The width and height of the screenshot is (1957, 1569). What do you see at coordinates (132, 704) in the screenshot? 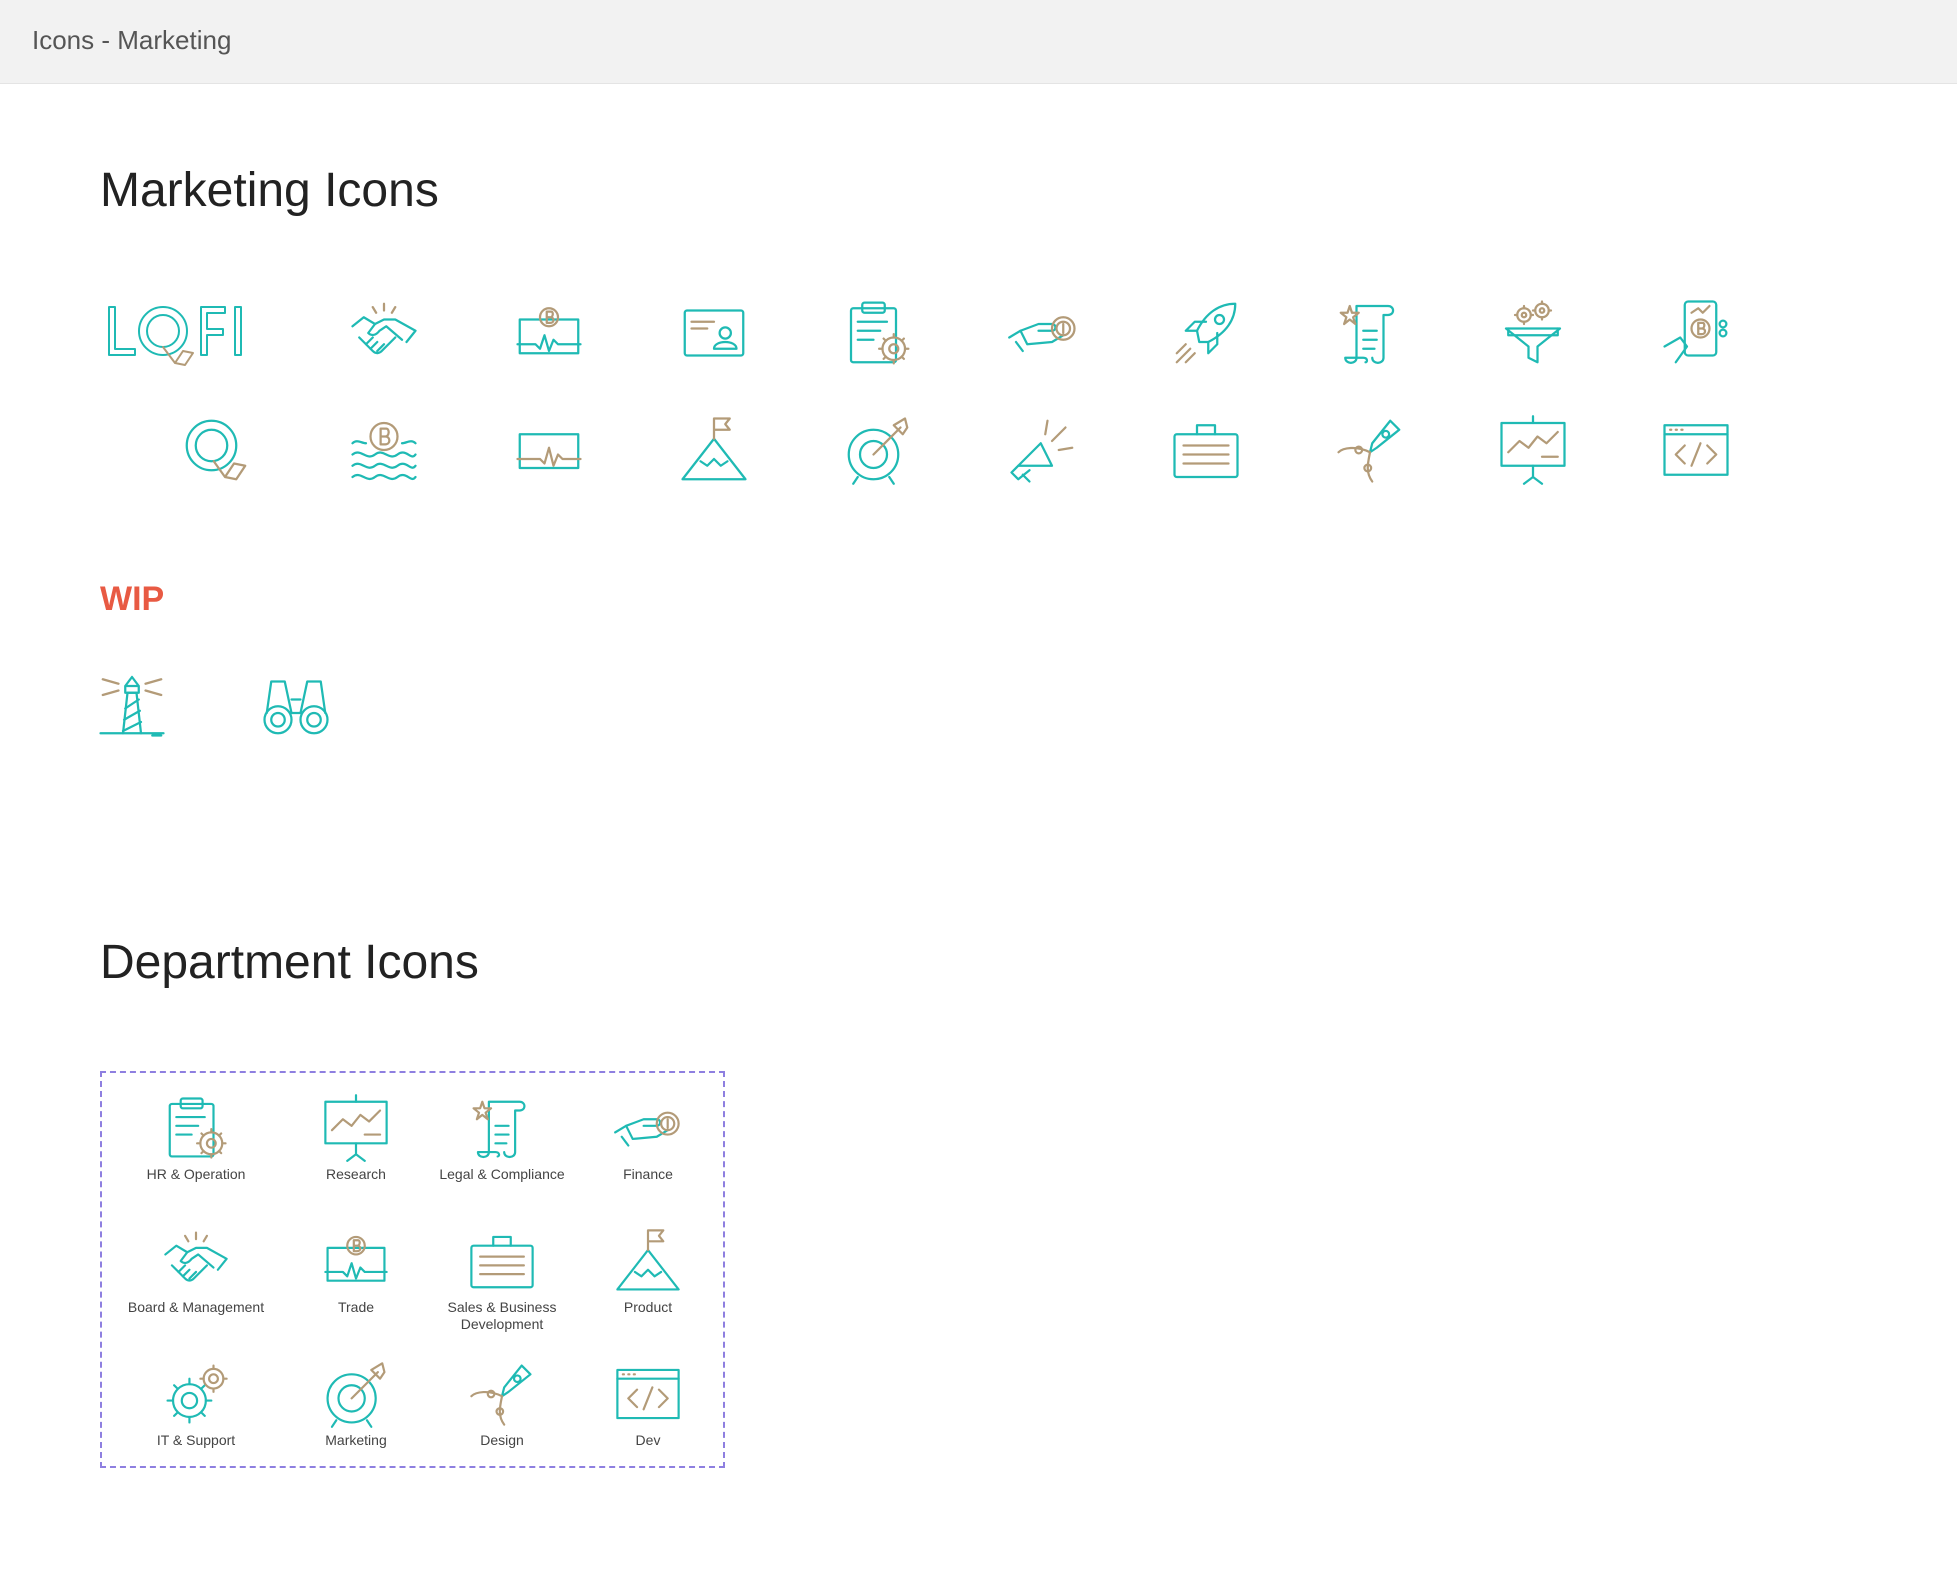
I see `lighthouse-icon` at bounding box center [132, 704].